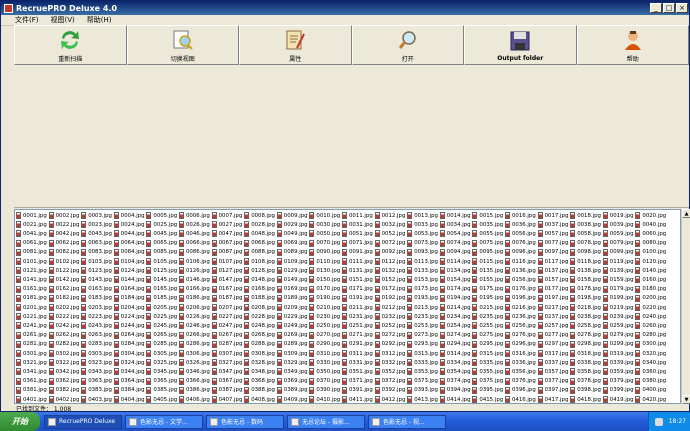 The height and width of the screenshot is (431, 690). Describe the element at coordinates (227, 353) in the screenshot. I see `file-item: 0307.jpg` at that location.